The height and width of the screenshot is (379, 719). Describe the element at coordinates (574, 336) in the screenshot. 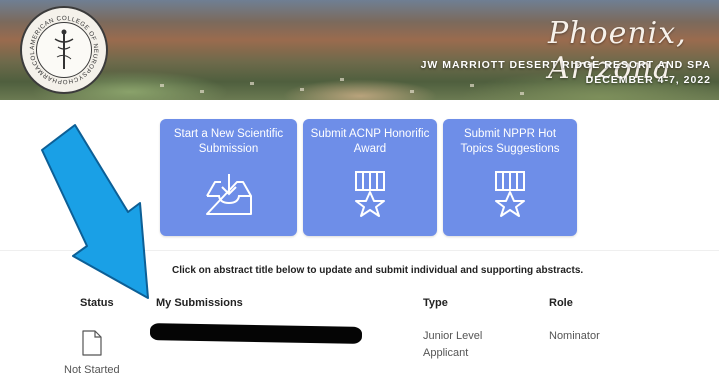

I see `submission-role: Nominator` at that location.